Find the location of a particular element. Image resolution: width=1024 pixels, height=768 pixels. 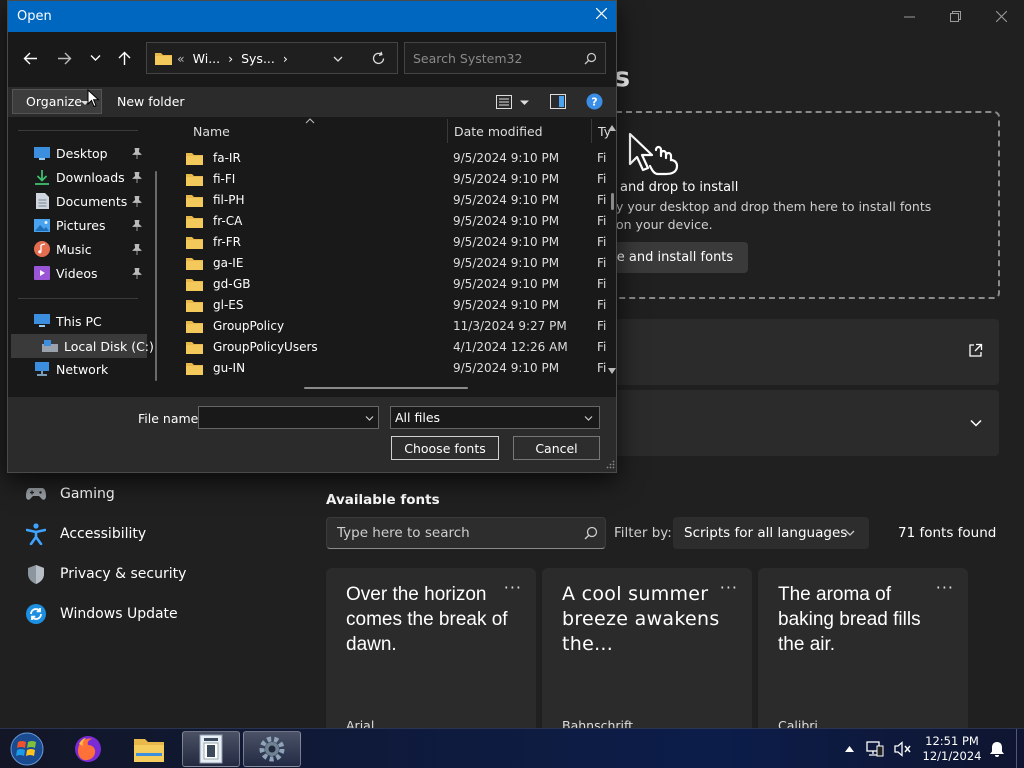

cancel-button: Cancel is located at coordinates (556, 448).